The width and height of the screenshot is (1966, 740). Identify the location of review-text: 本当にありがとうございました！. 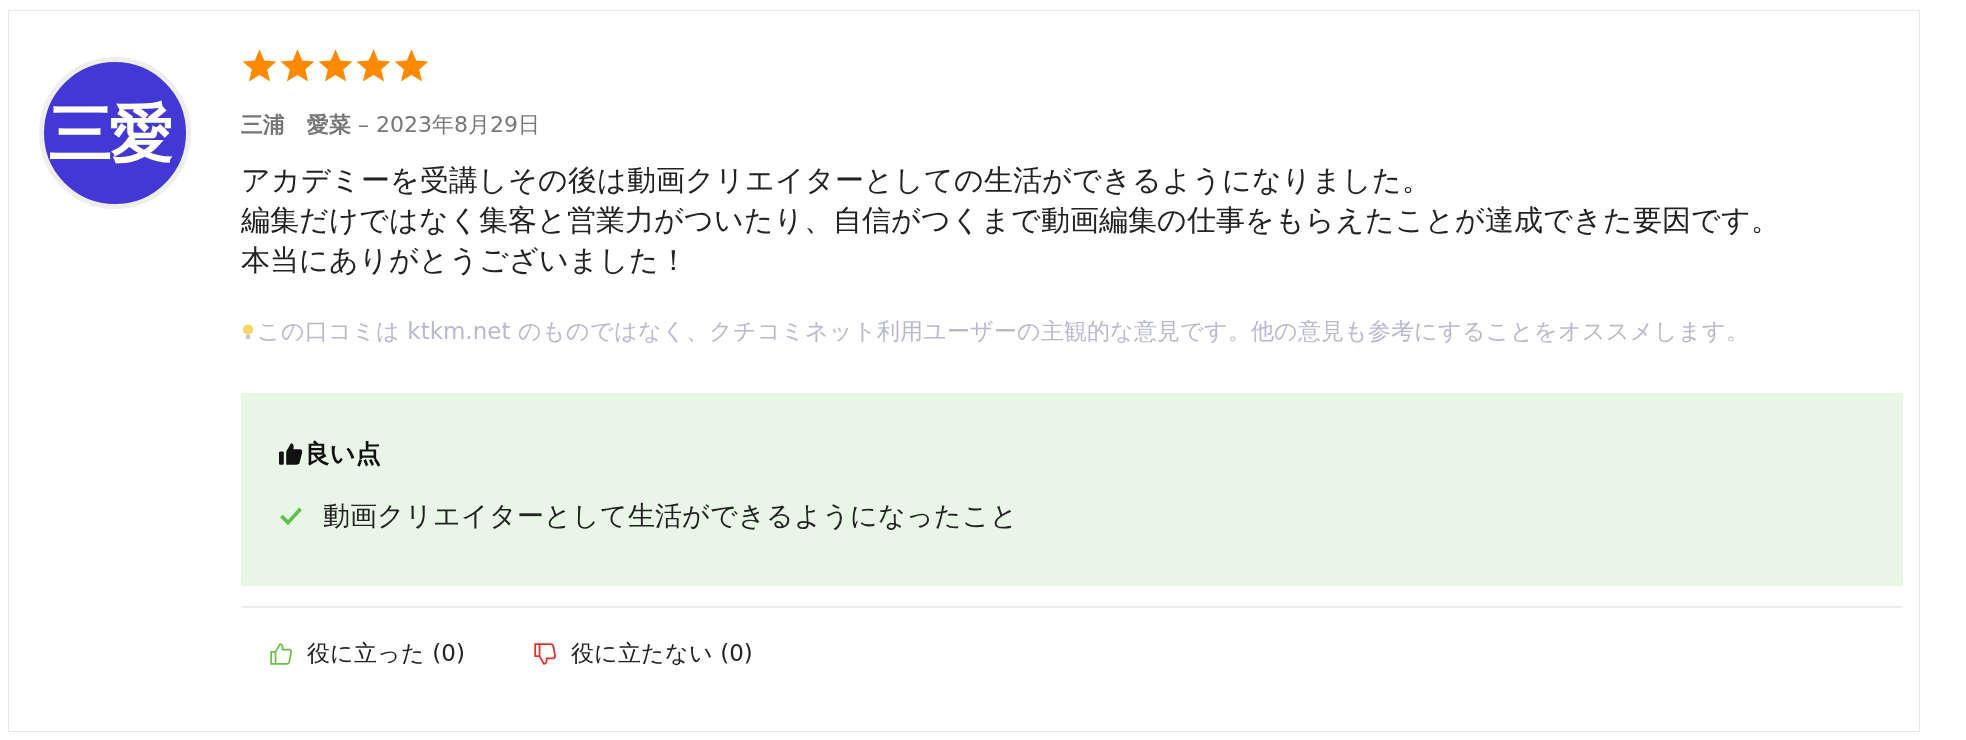
(465, 260).